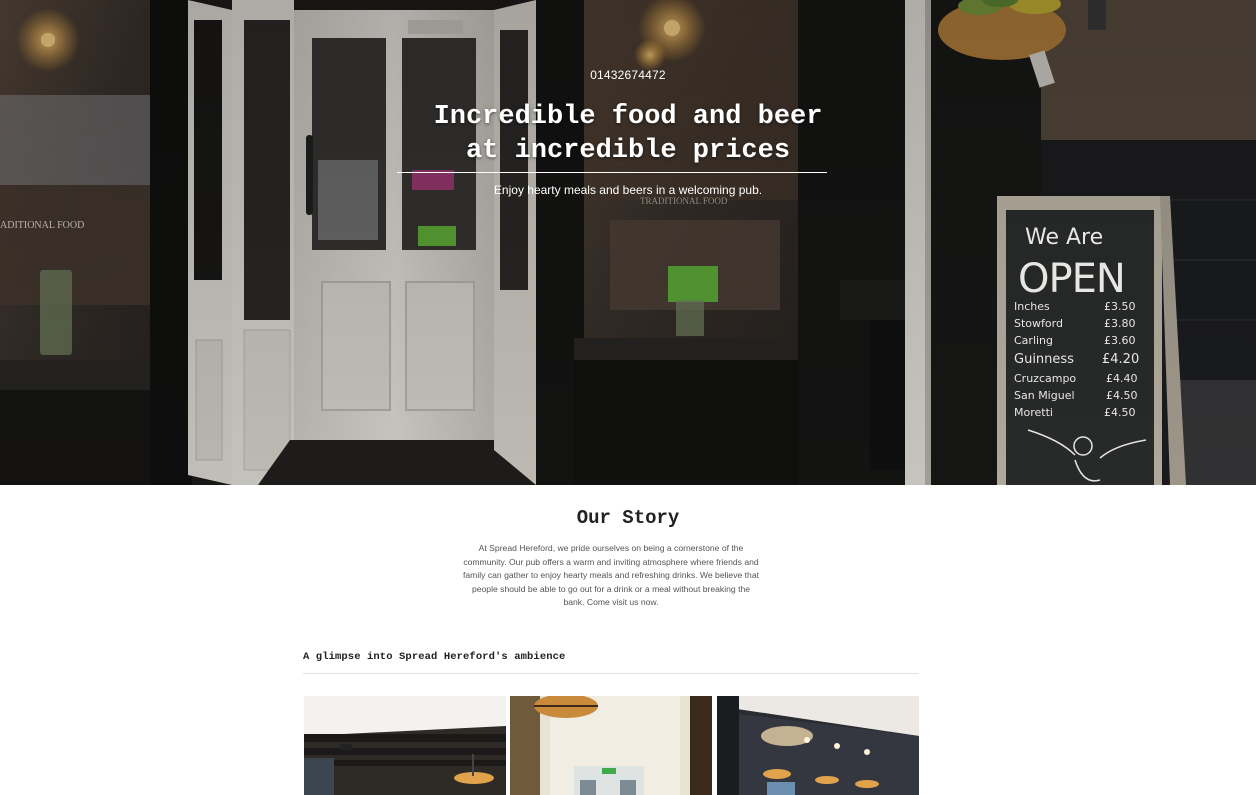  Describe the element at coordinates (628, 151) in the screenshot. I see `hero-title-line-2: at incredible prices` at that location.